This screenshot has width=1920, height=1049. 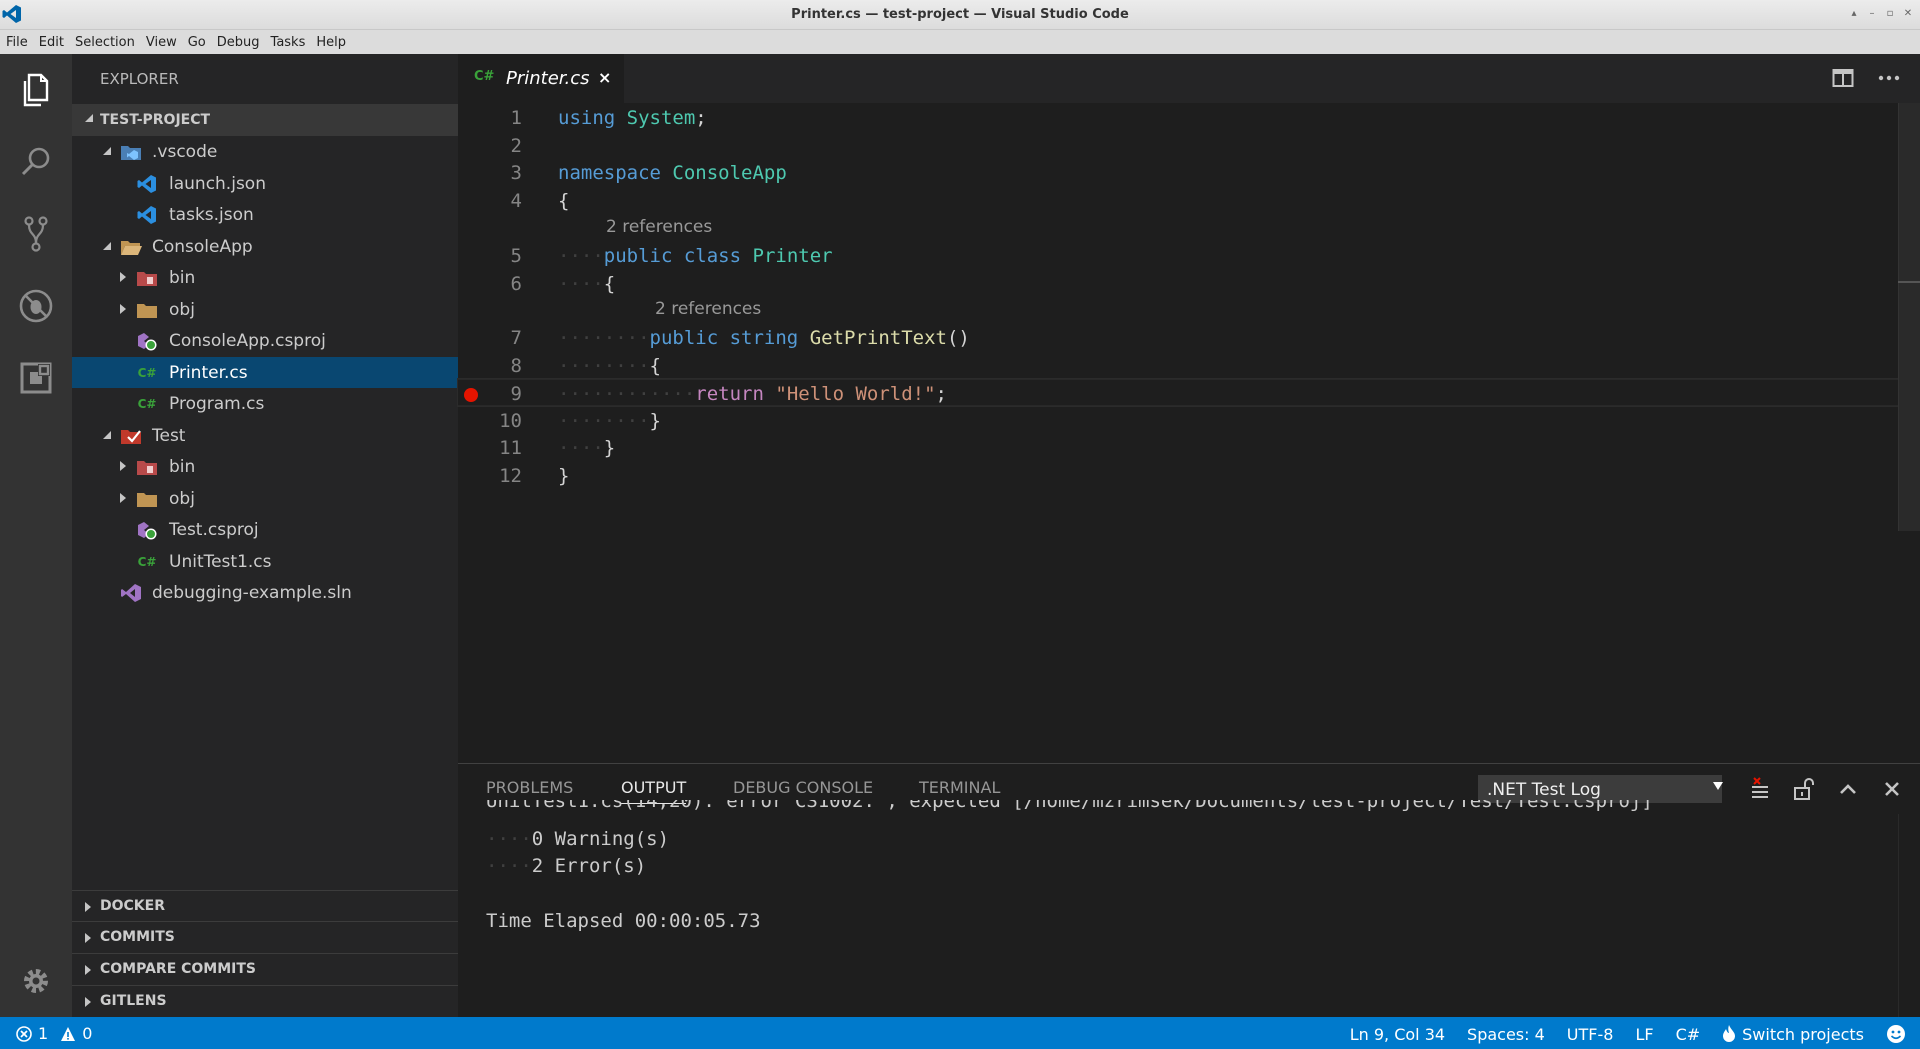 I want to click on section-label: COMPARE COMMITS, so click(x=178, y=969).